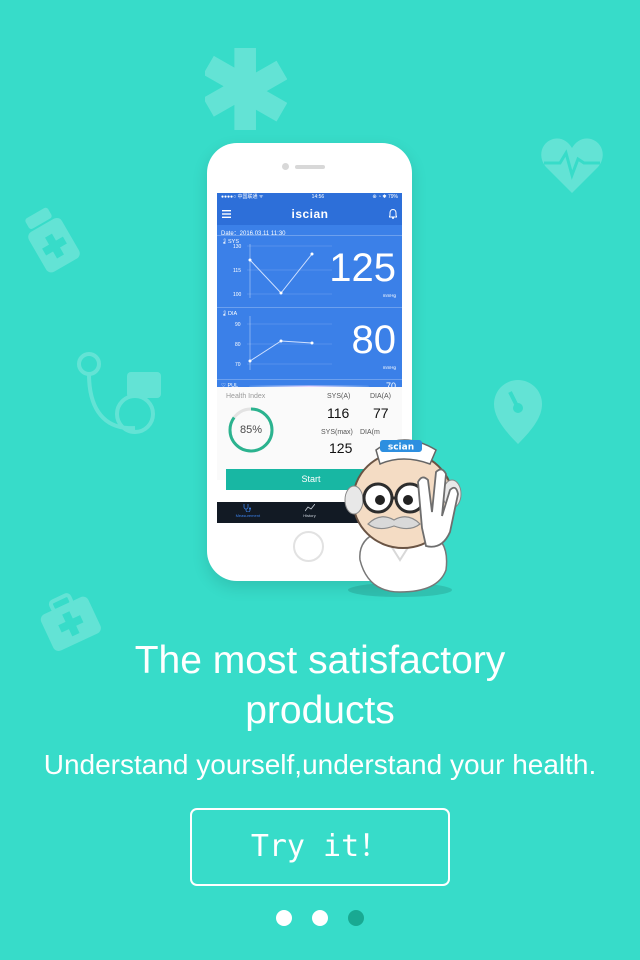 The width and height of the screenshot is (640, 960). I want to click on dia-panel: 🌡︎DIA 90 80 70 80 mmHg, so click(309, 344).